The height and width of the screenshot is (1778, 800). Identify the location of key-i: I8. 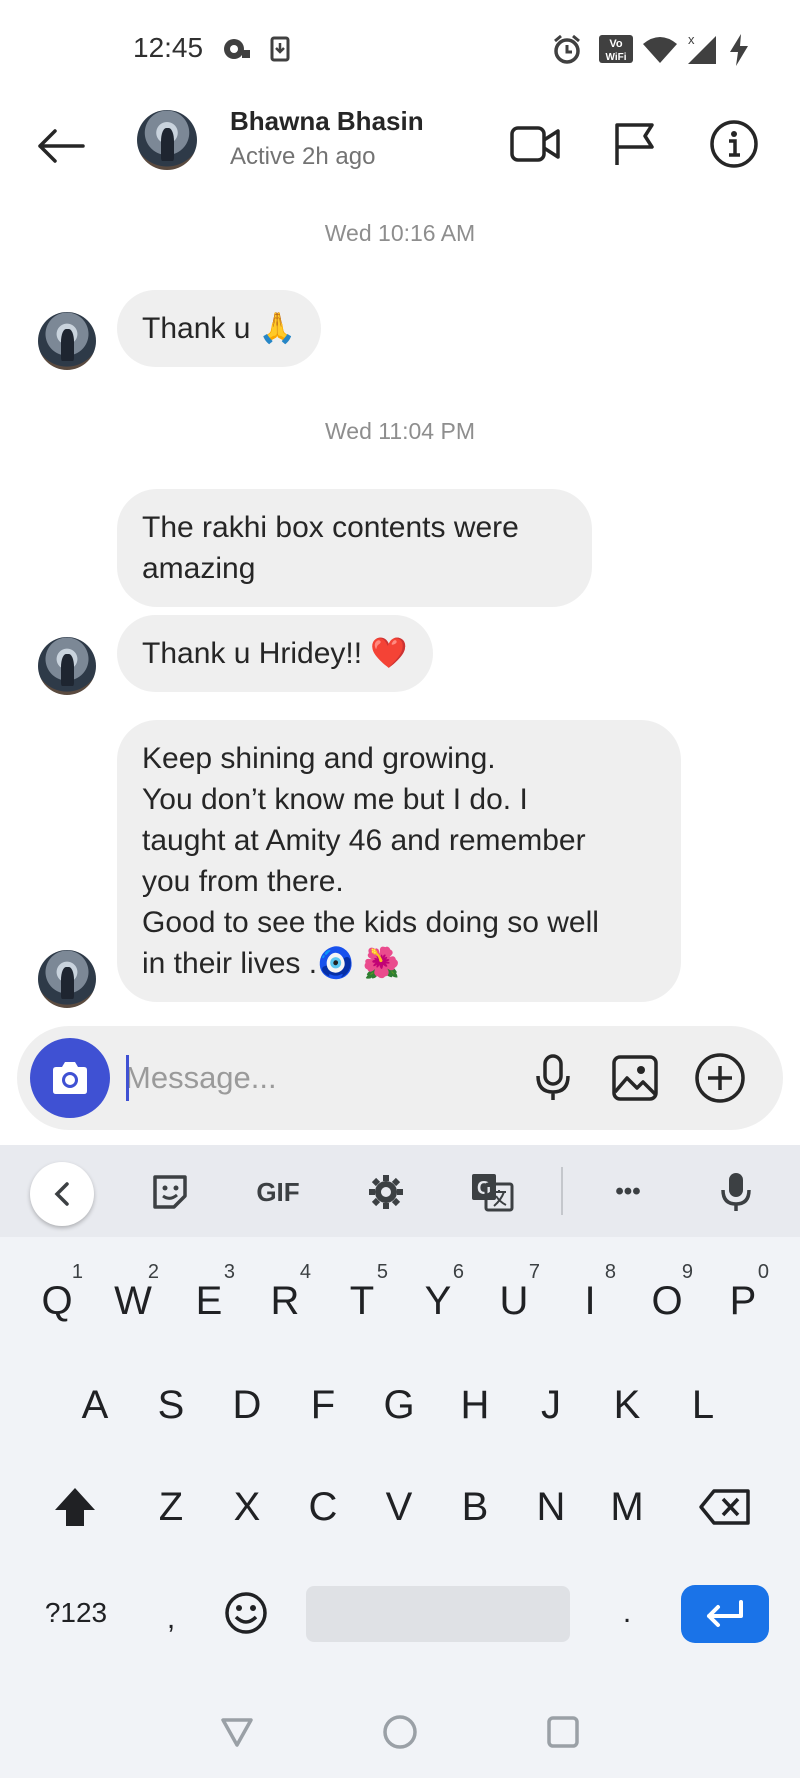
(590, 1301).